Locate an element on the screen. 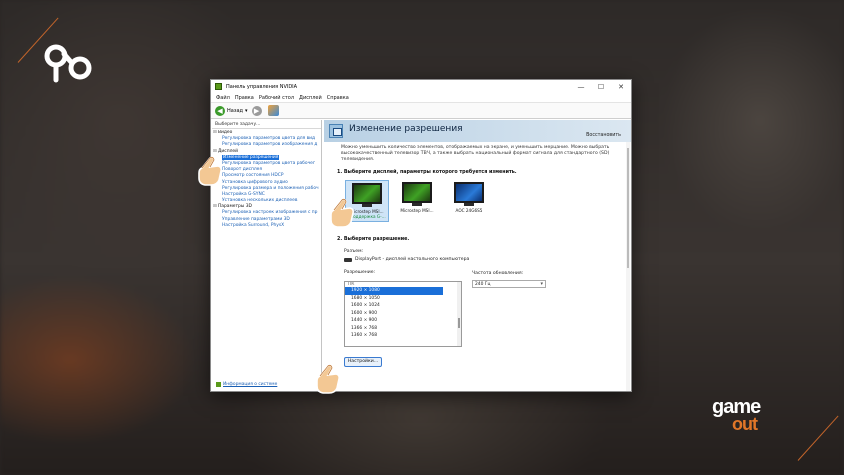 This screenshot has height=475, width=844. tree-label: Регулировка настроек изображения с пр is located at coordinates (270, 213).